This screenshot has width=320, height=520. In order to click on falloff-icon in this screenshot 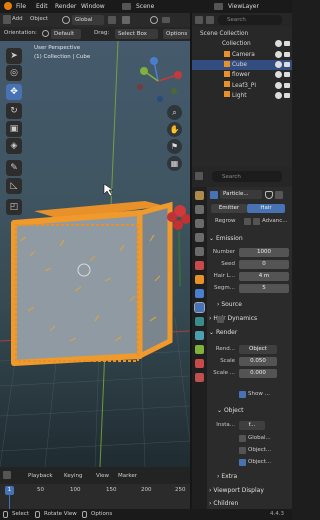, I will do `click(166, 20)`.